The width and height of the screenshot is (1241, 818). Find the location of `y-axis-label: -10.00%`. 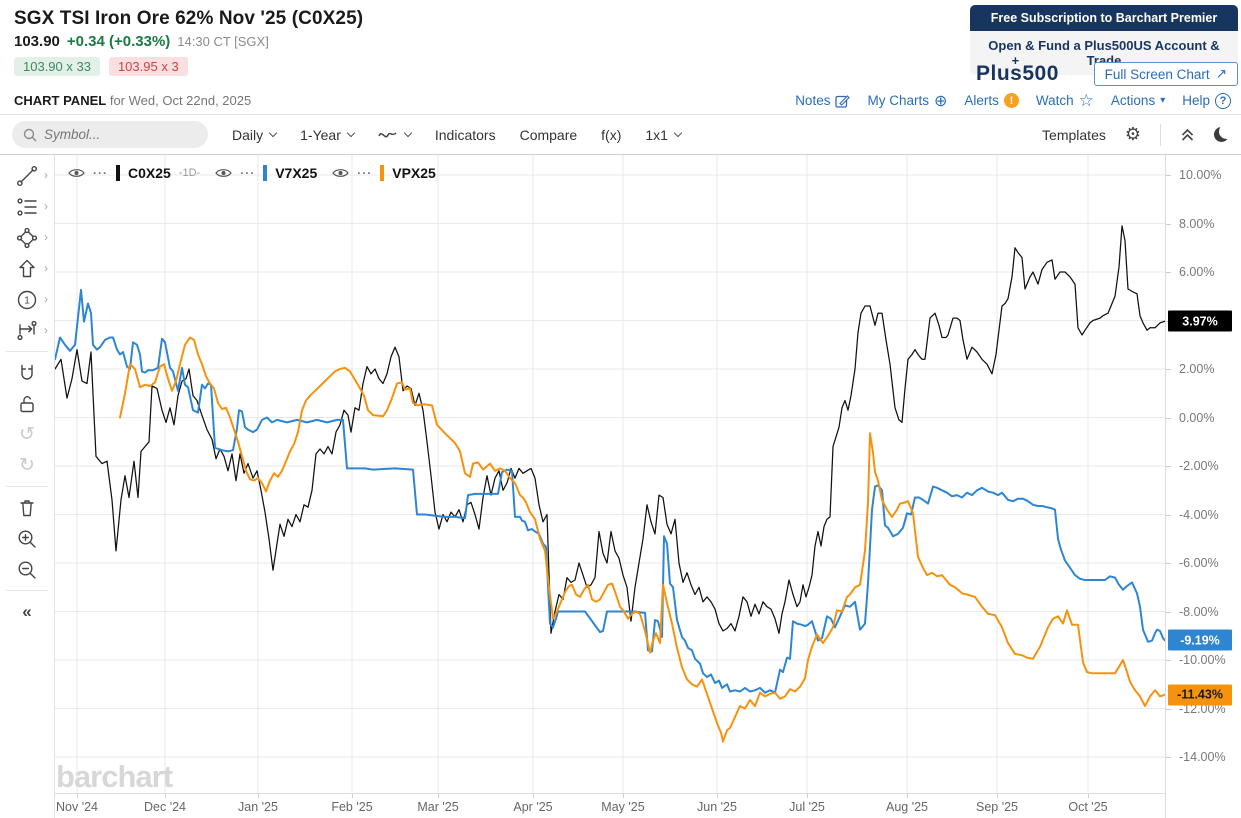

y-axis-label: -10.00% is located at coordinates (1202, 660).